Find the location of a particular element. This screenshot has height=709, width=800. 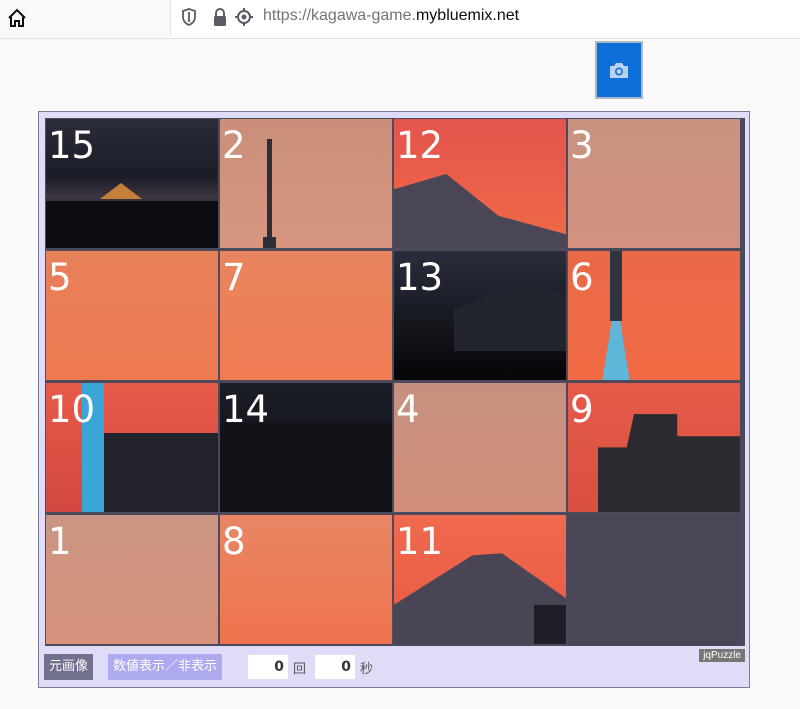

toggle-numbers-button: 数値表示／非表示 is located at coordinates (165, 667).